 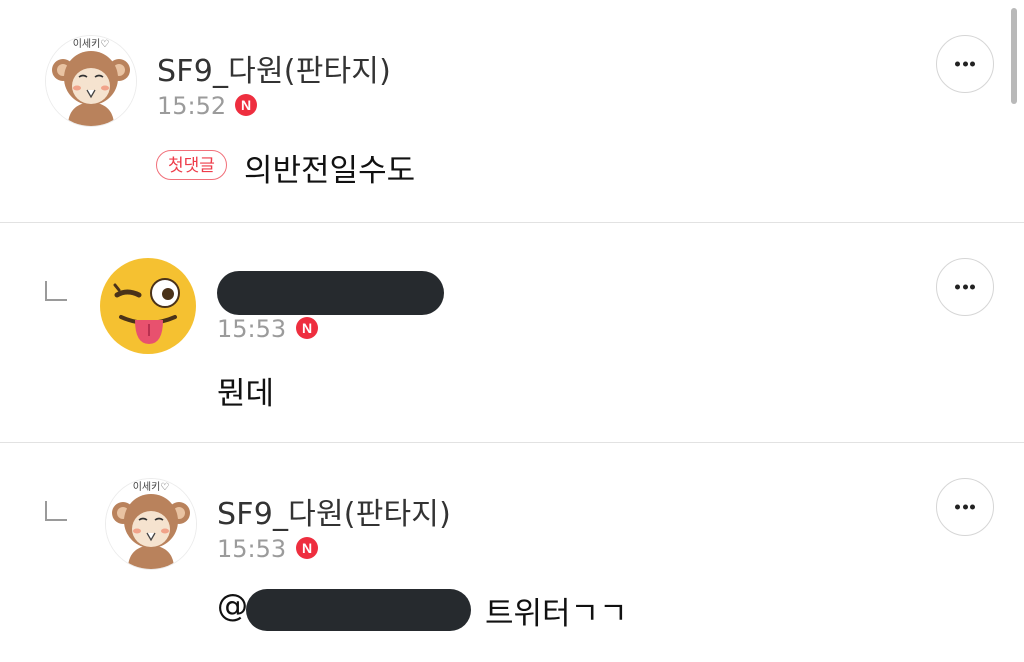 What do you see at coordinates (246, 394) in the screenshot?
I see `comment-text: 뭔데` at bounding box center [246, 394].